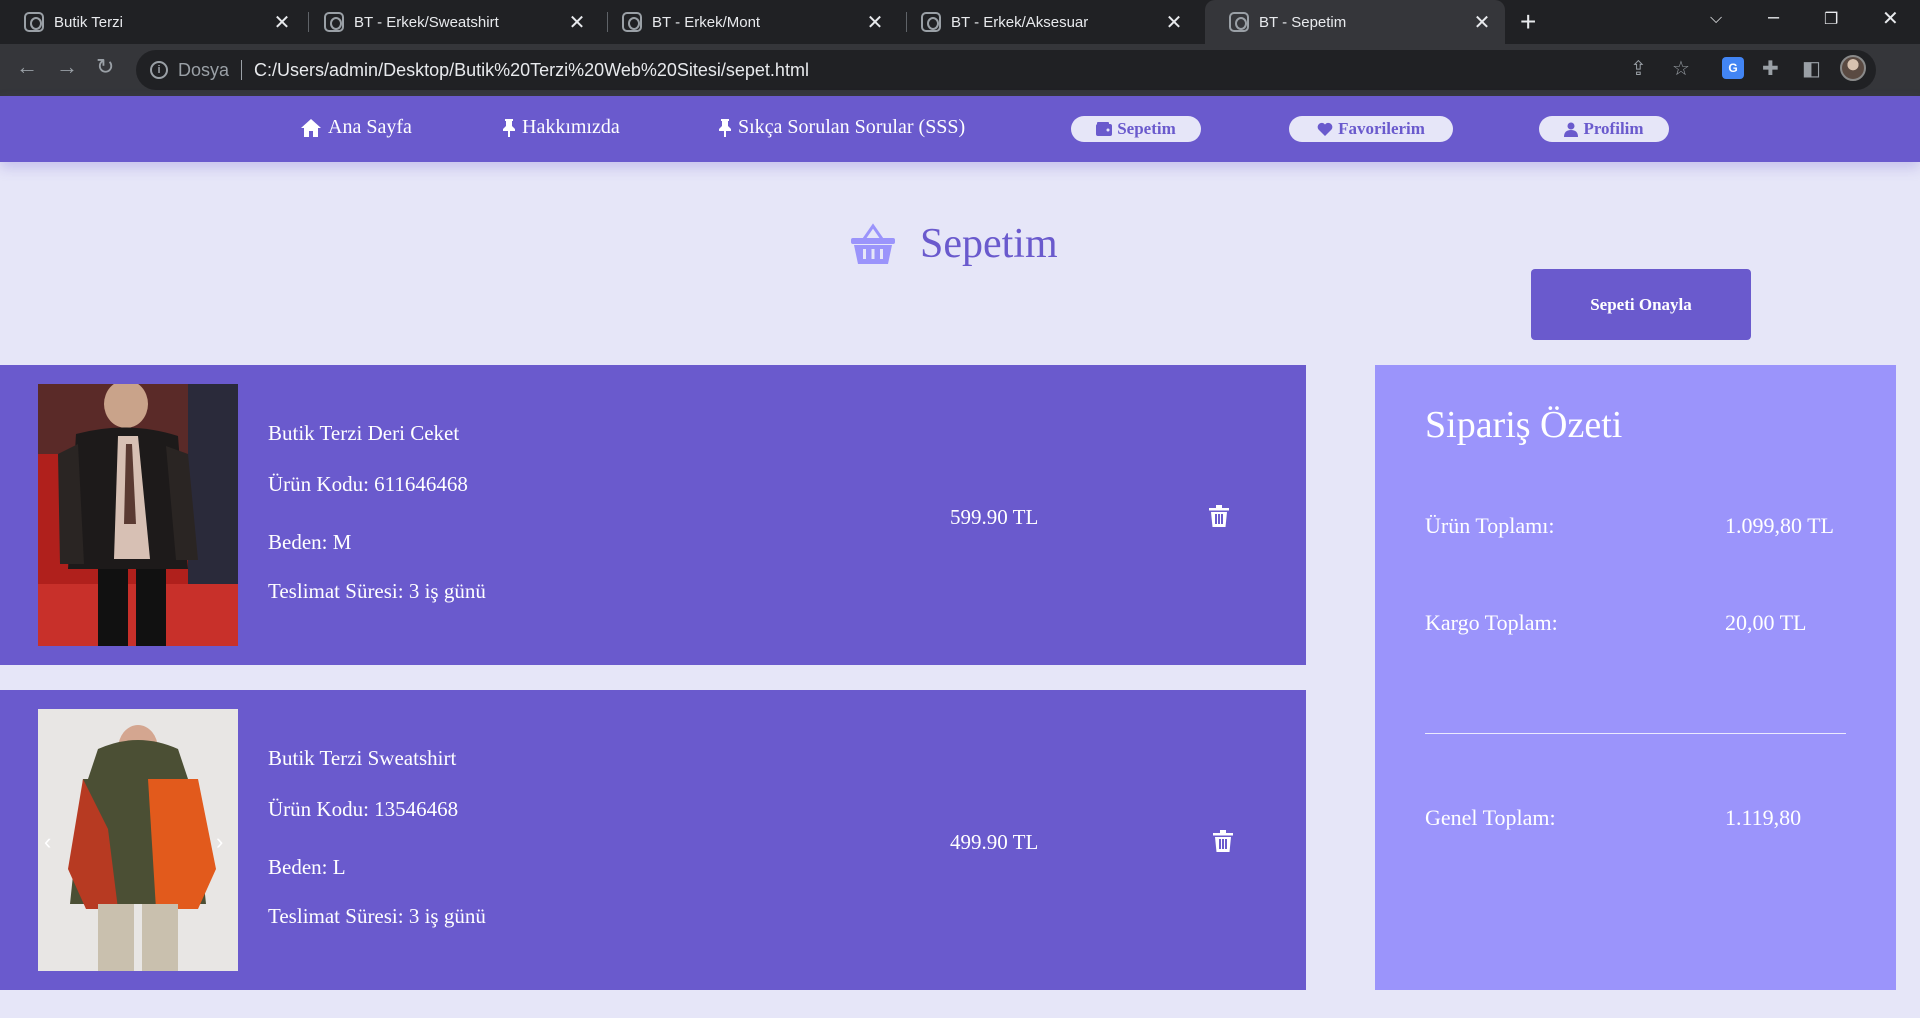 This screenshot has height=1018, width=1920. Describe the element at coordinates (204, 69) in the screenshot. I see `address-scheme-label: Dosya` at that location.